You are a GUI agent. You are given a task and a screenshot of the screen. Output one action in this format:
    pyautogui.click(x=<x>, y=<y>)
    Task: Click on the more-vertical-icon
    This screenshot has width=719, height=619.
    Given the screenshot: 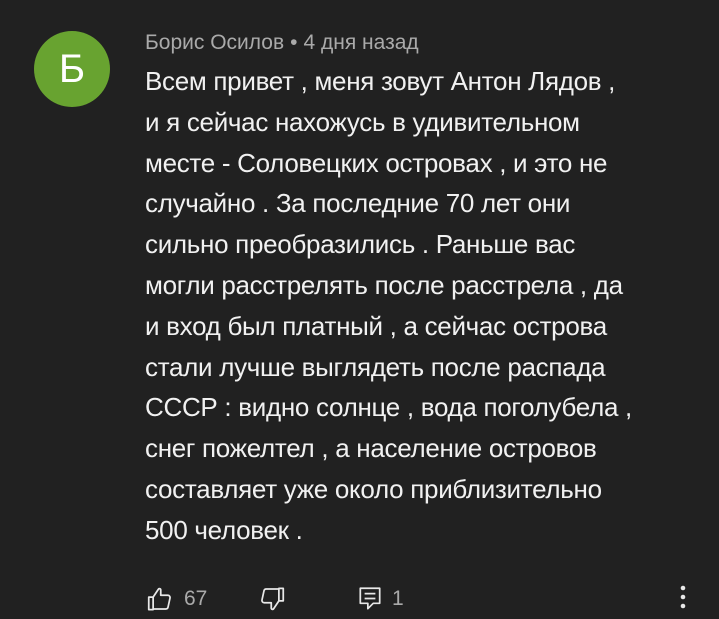 What is the action you would take?
    pyautogui.click(x=683, y=597)
    